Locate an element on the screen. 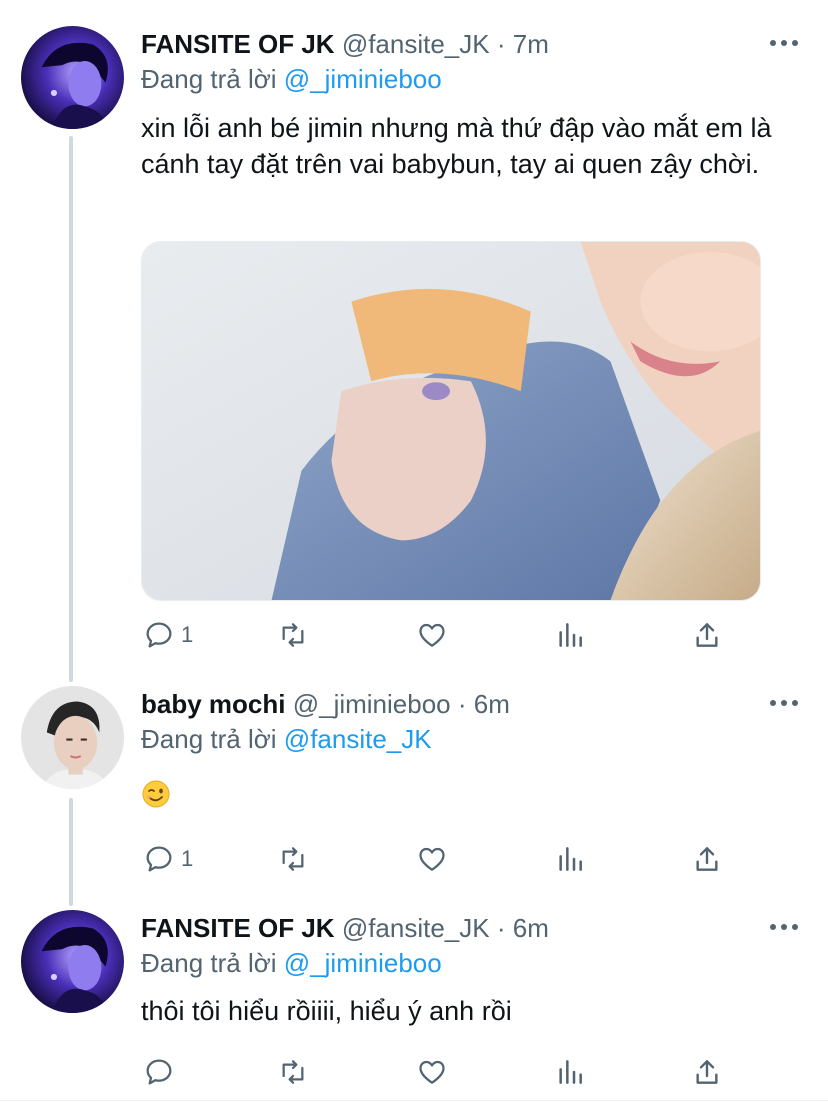 Image resolution: width=828 pixels, height=1107 pixels. reply-mention: @fansite_JK is located at coordinates (358, 739).